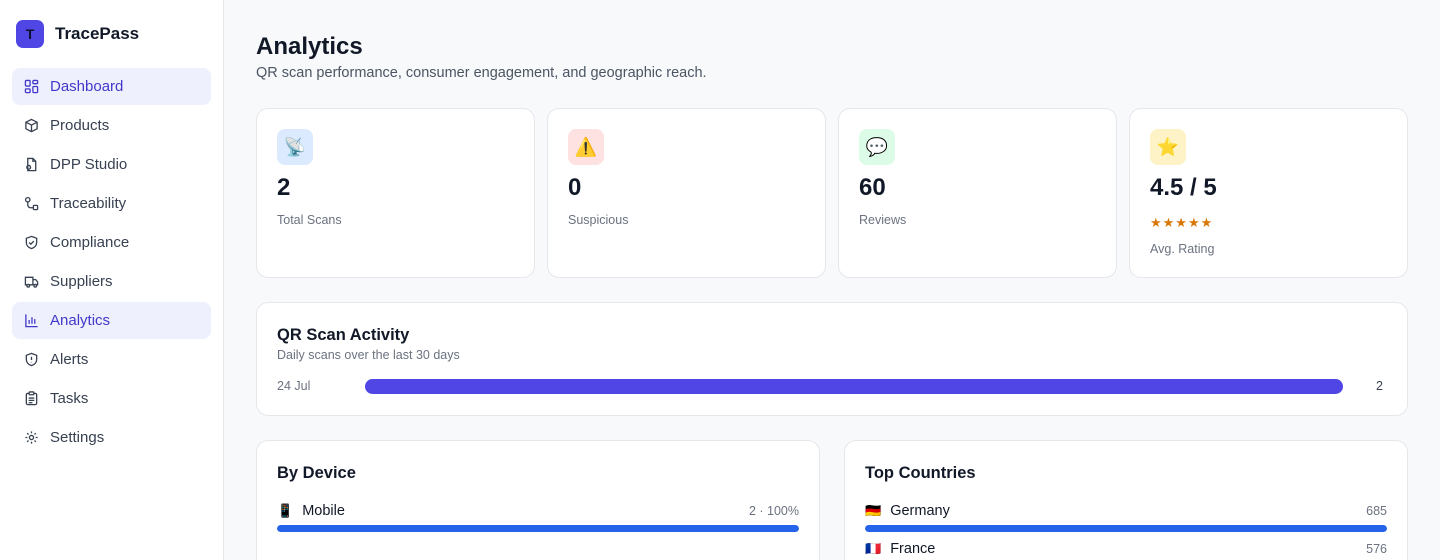 The width and height of the screenshot is (1440, 560). Describe the element at coordinates (1376, 549) in the screenshot. I see `country-value: 576` at that location.